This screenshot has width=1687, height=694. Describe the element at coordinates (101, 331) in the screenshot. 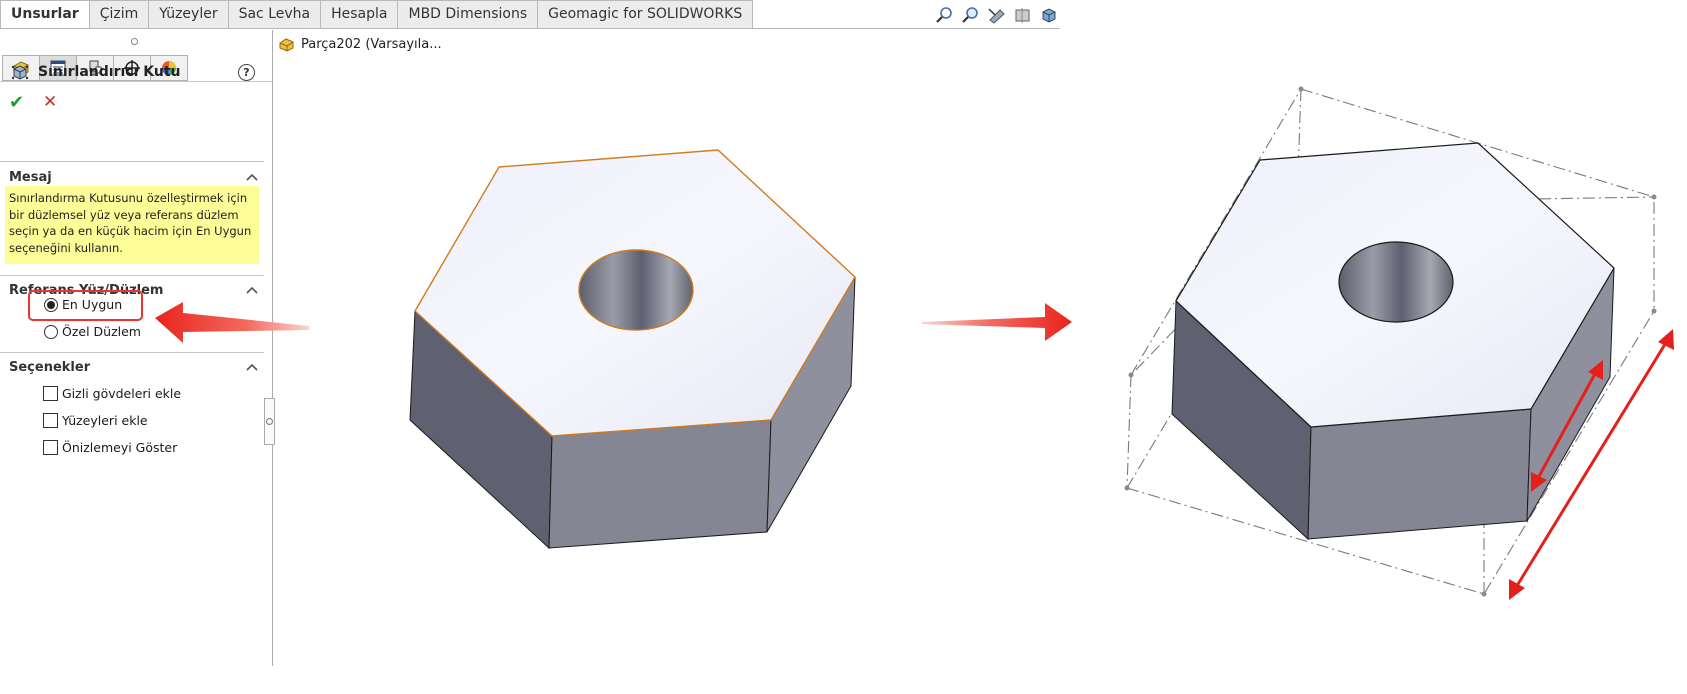

I see `radio-label: Özel Düzlem` at that location.